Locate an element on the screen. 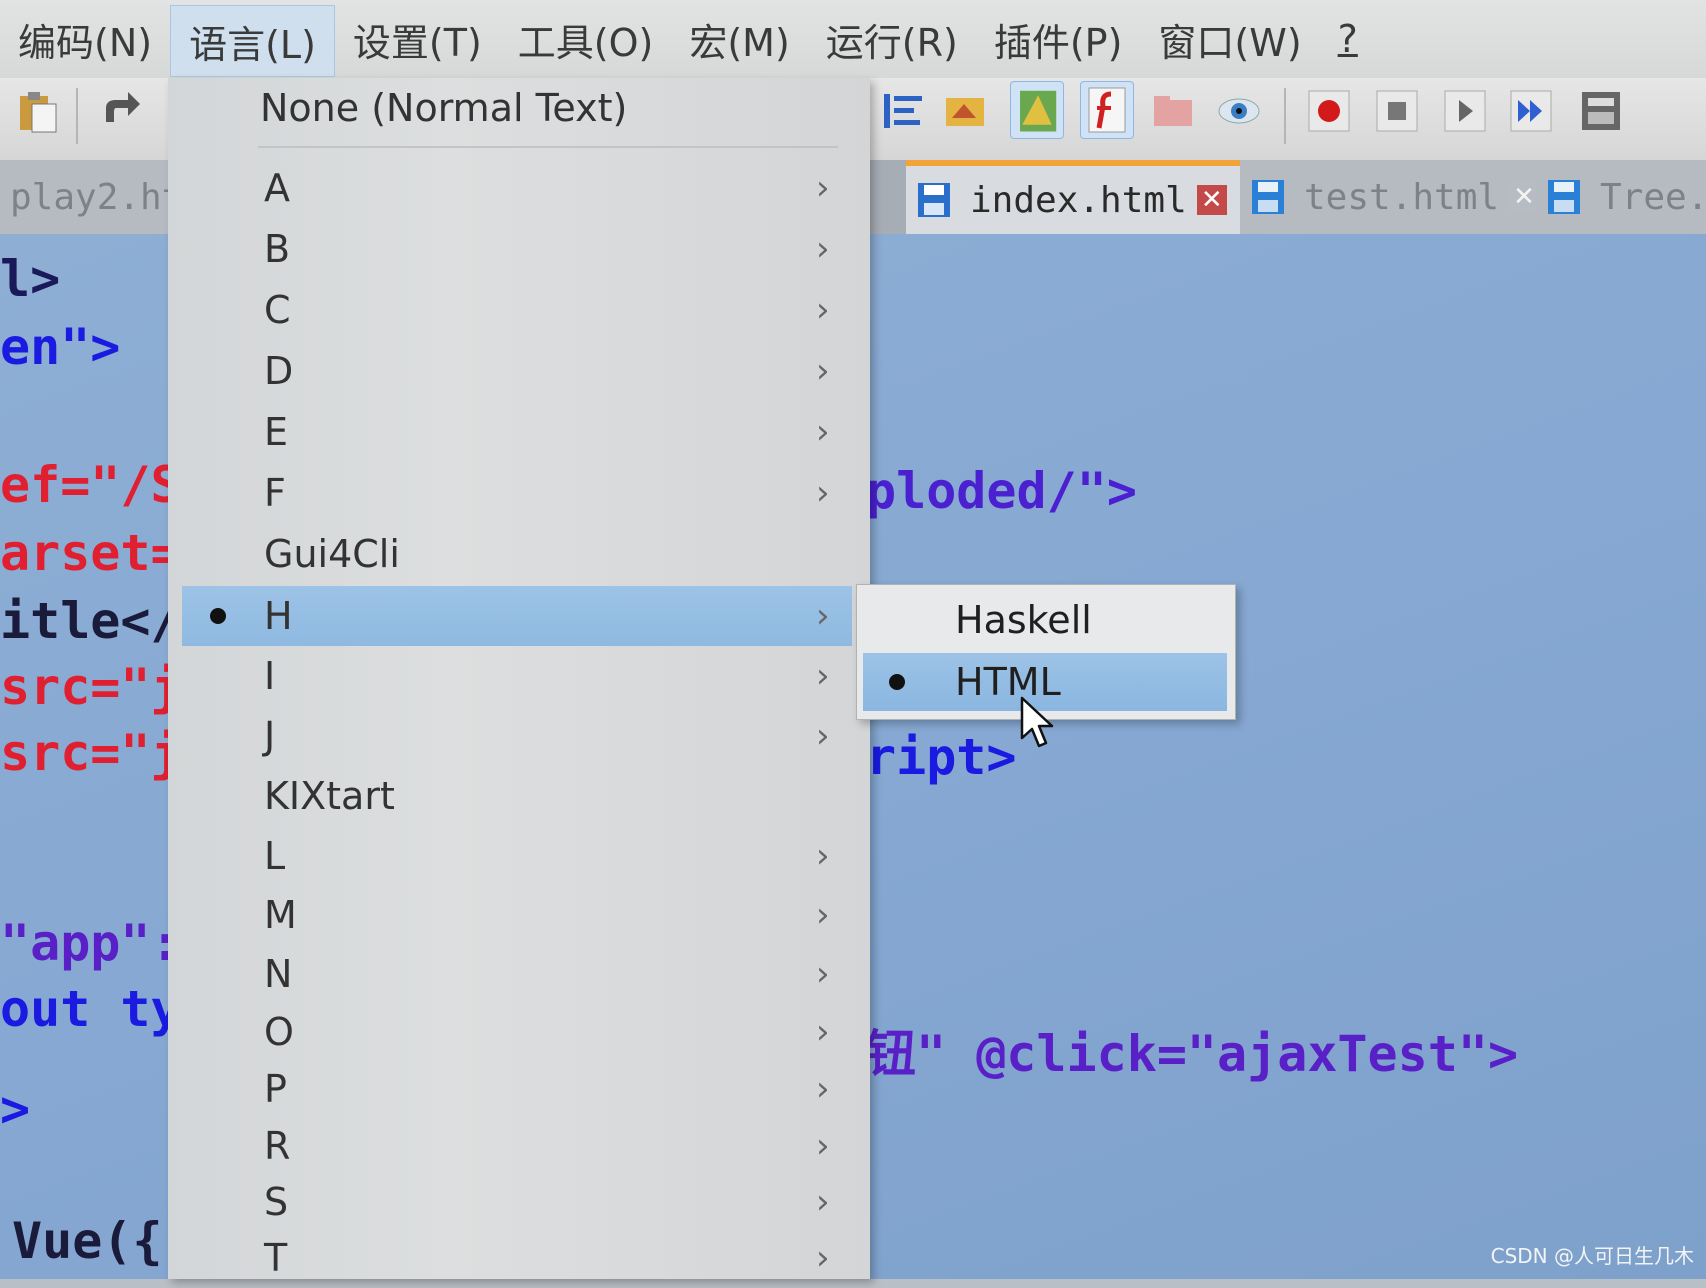  function-list-icon is located at coordinates (1107, 110).